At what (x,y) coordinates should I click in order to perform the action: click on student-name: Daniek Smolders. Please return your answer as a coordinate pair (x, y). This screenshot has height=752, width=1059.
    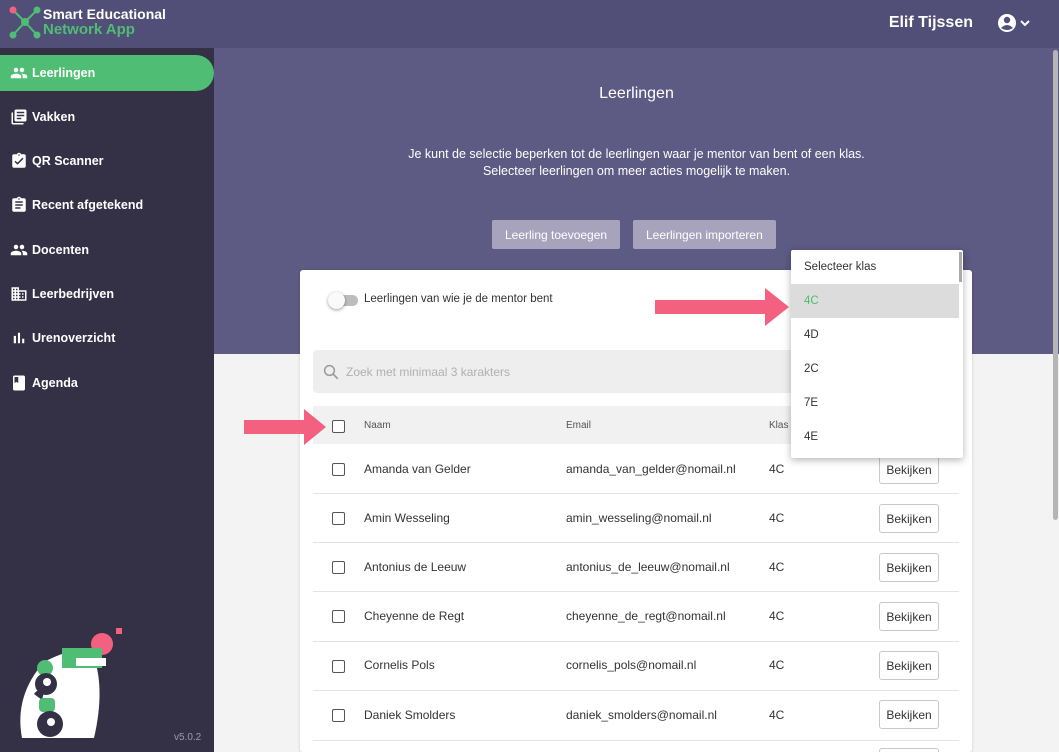
    Looking at the image, I should click on (410, 715).